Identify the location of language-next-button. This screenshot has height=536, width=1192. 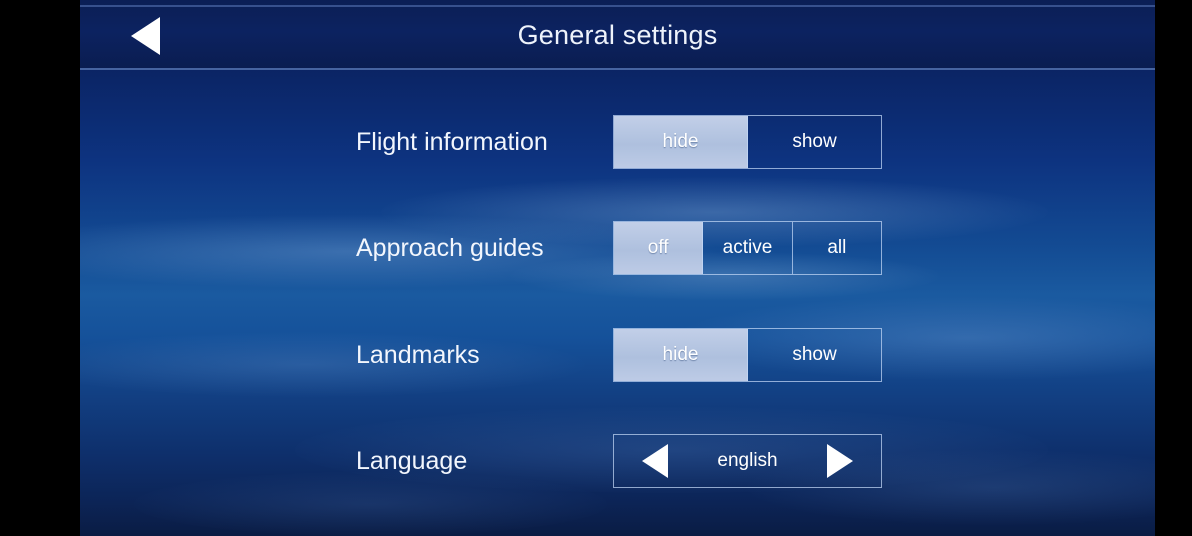
(840, 461).